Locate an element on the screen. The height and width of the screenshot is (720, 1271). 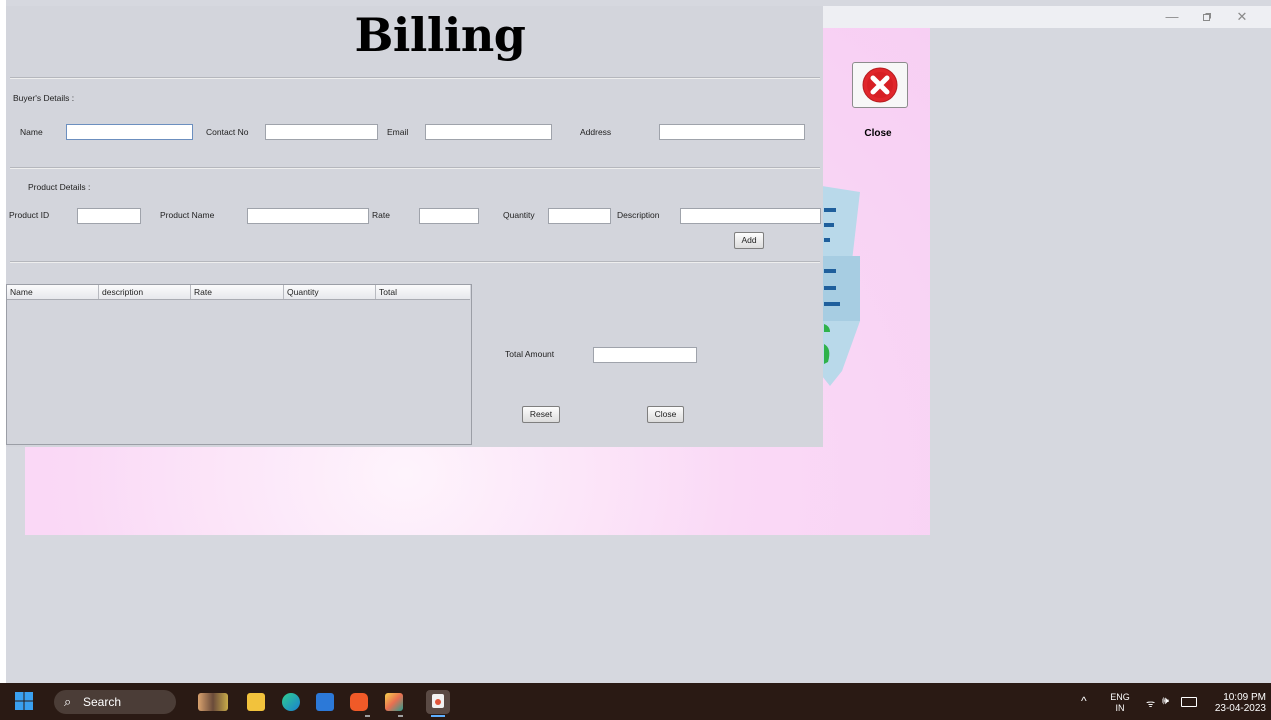
active-app-indicator is located at coordinates (438, 716).